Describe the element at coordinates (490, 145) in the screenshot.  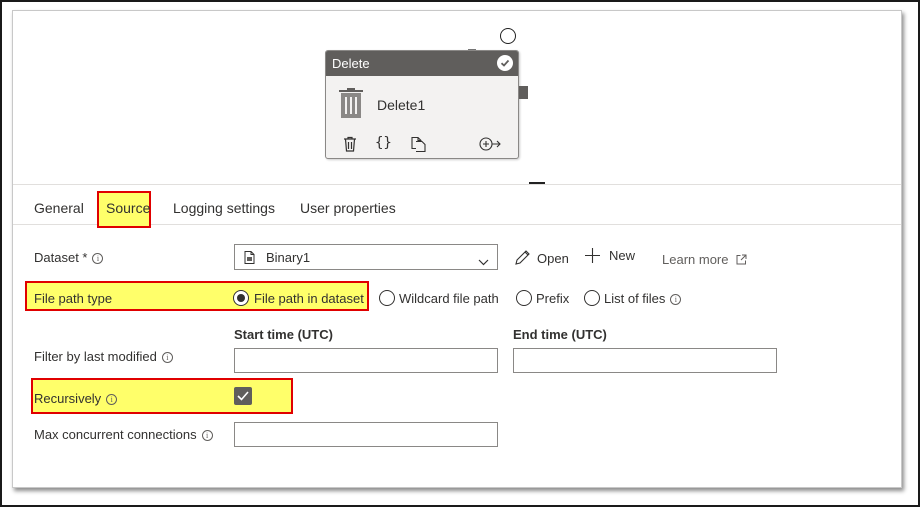
I see `output-connection-icon` at that location.